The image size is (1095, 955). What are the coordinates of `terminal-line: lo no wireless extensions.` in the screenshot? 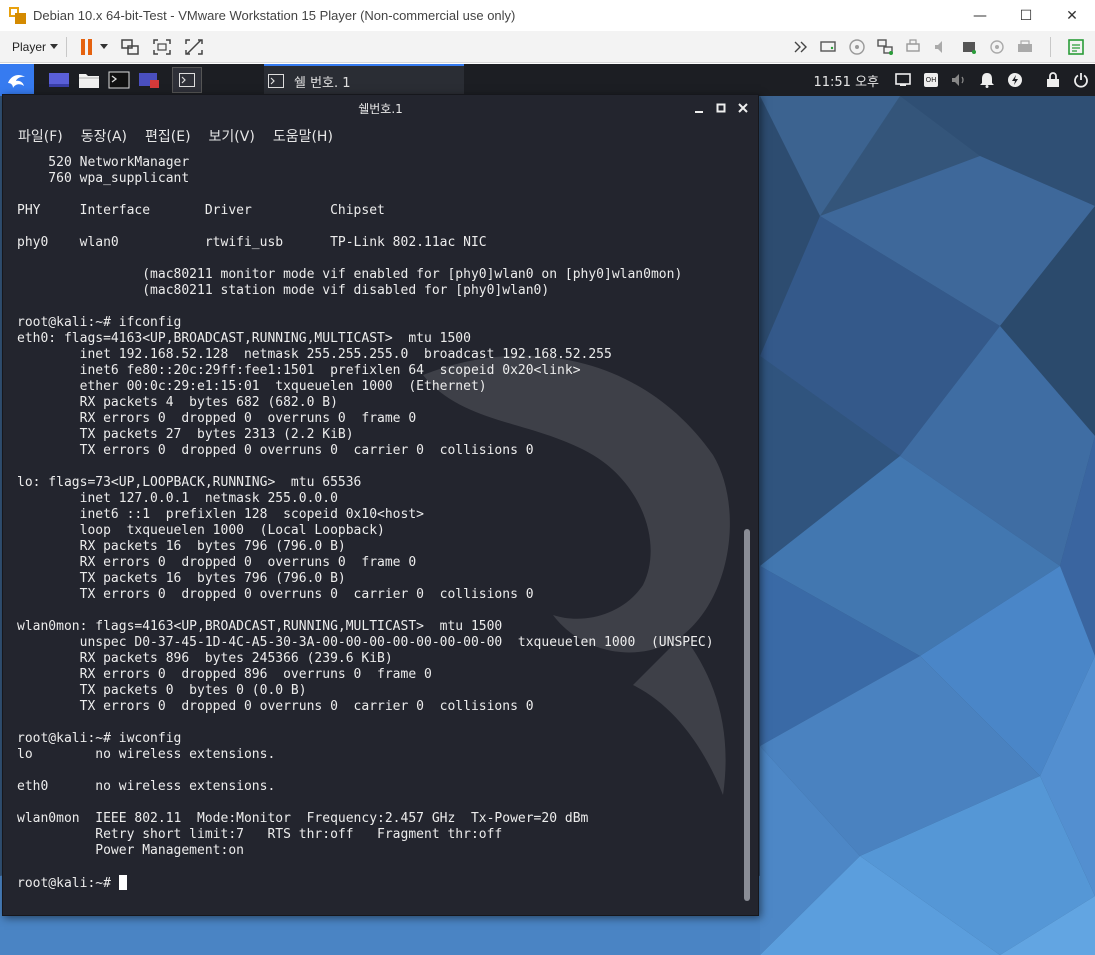 It's located at (146, 754).